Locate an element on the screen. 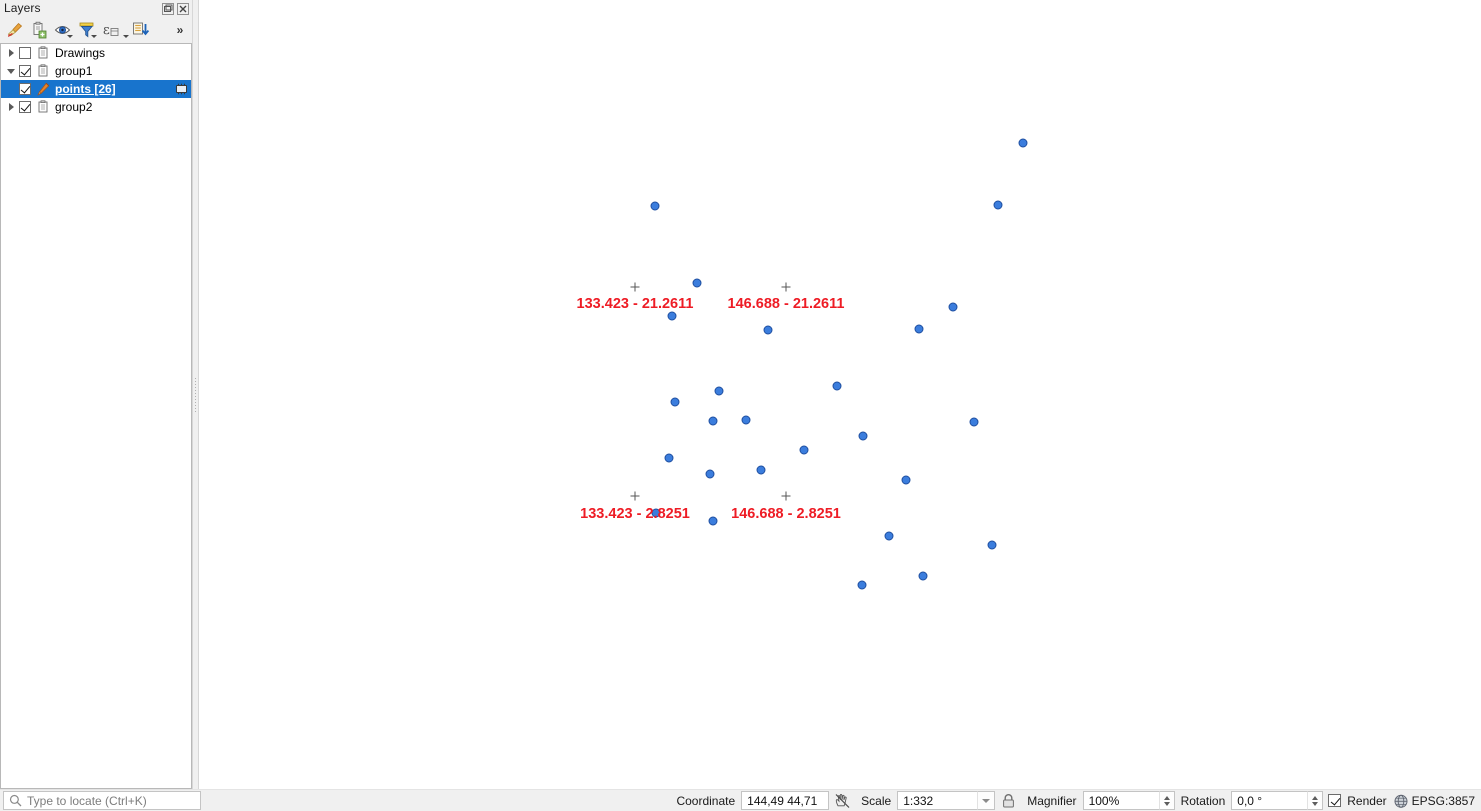  edit-pencil-icon is located at coordinates (43, 89).